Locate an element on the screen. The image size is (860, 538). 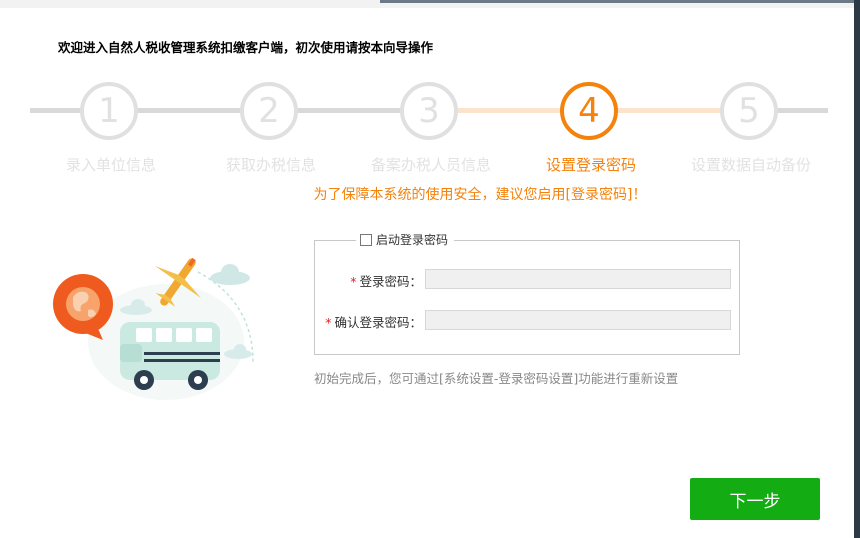
step-4-label: 设置登录密码 is located at coordinates (590, 165).